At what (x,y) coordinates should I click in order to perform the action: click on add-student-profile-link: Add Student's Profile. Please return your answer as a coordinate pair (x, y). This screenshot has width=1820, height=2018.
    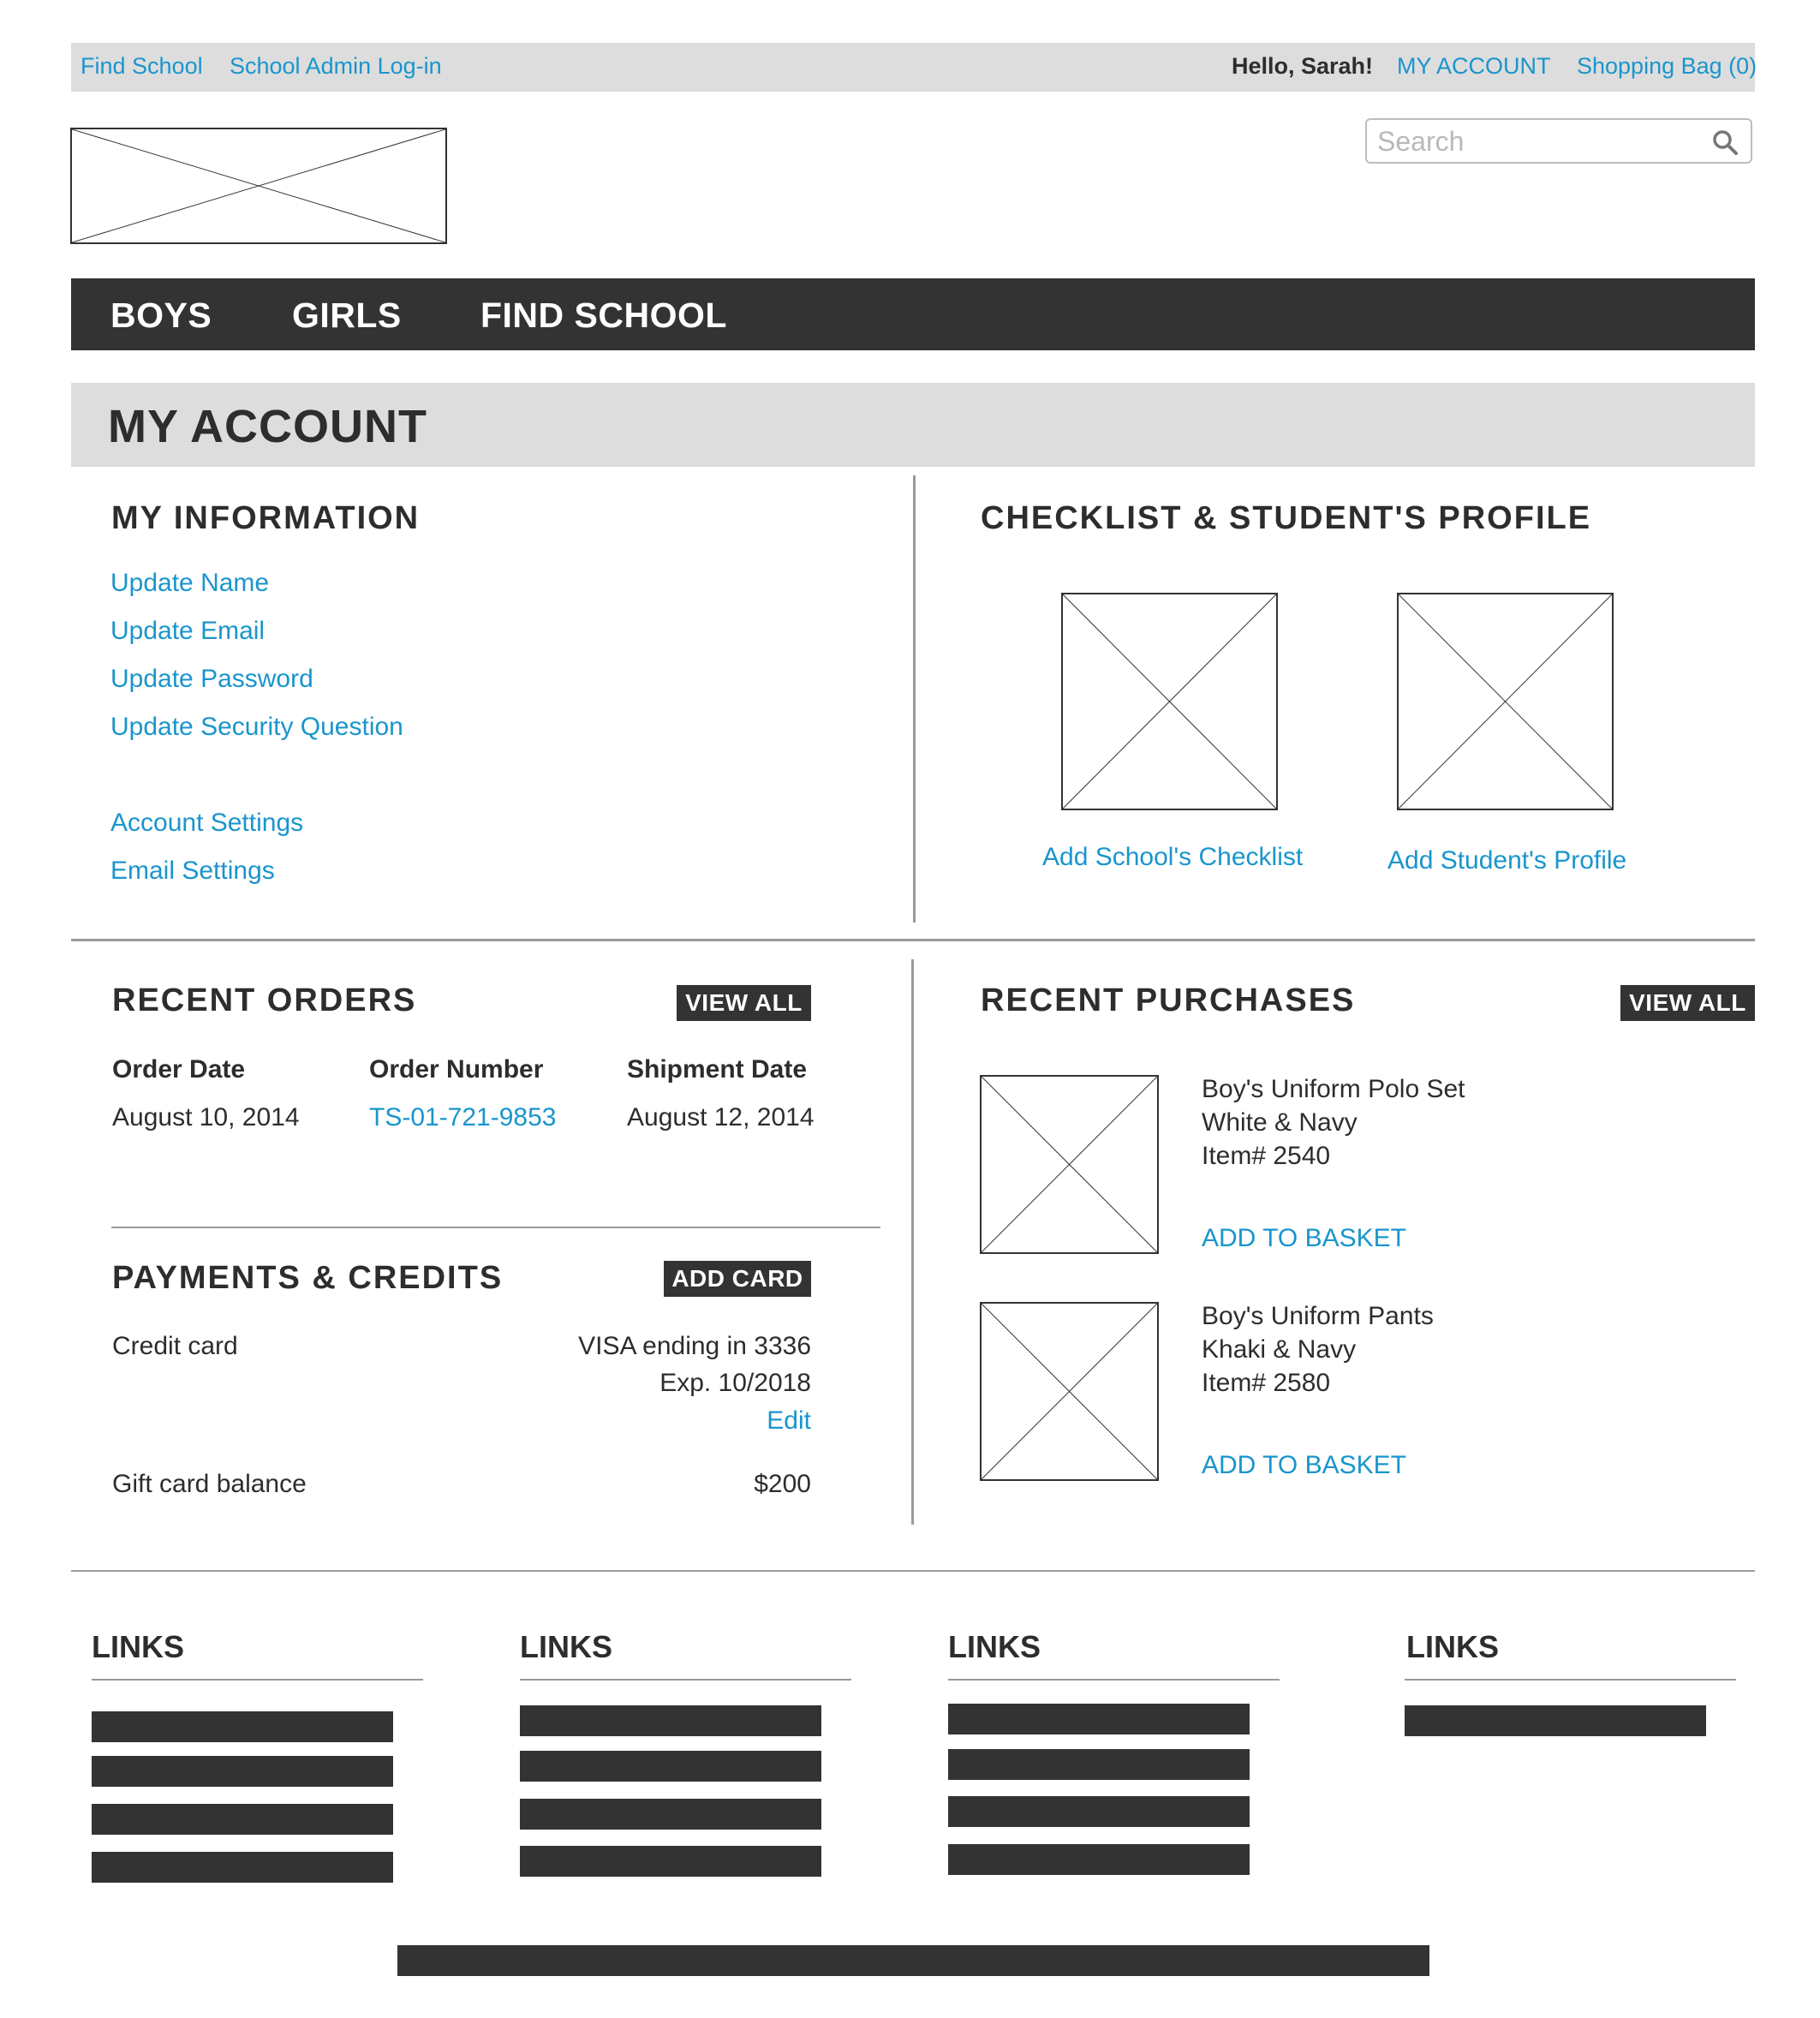
    Looking at the image, I should click on (1506, 861).